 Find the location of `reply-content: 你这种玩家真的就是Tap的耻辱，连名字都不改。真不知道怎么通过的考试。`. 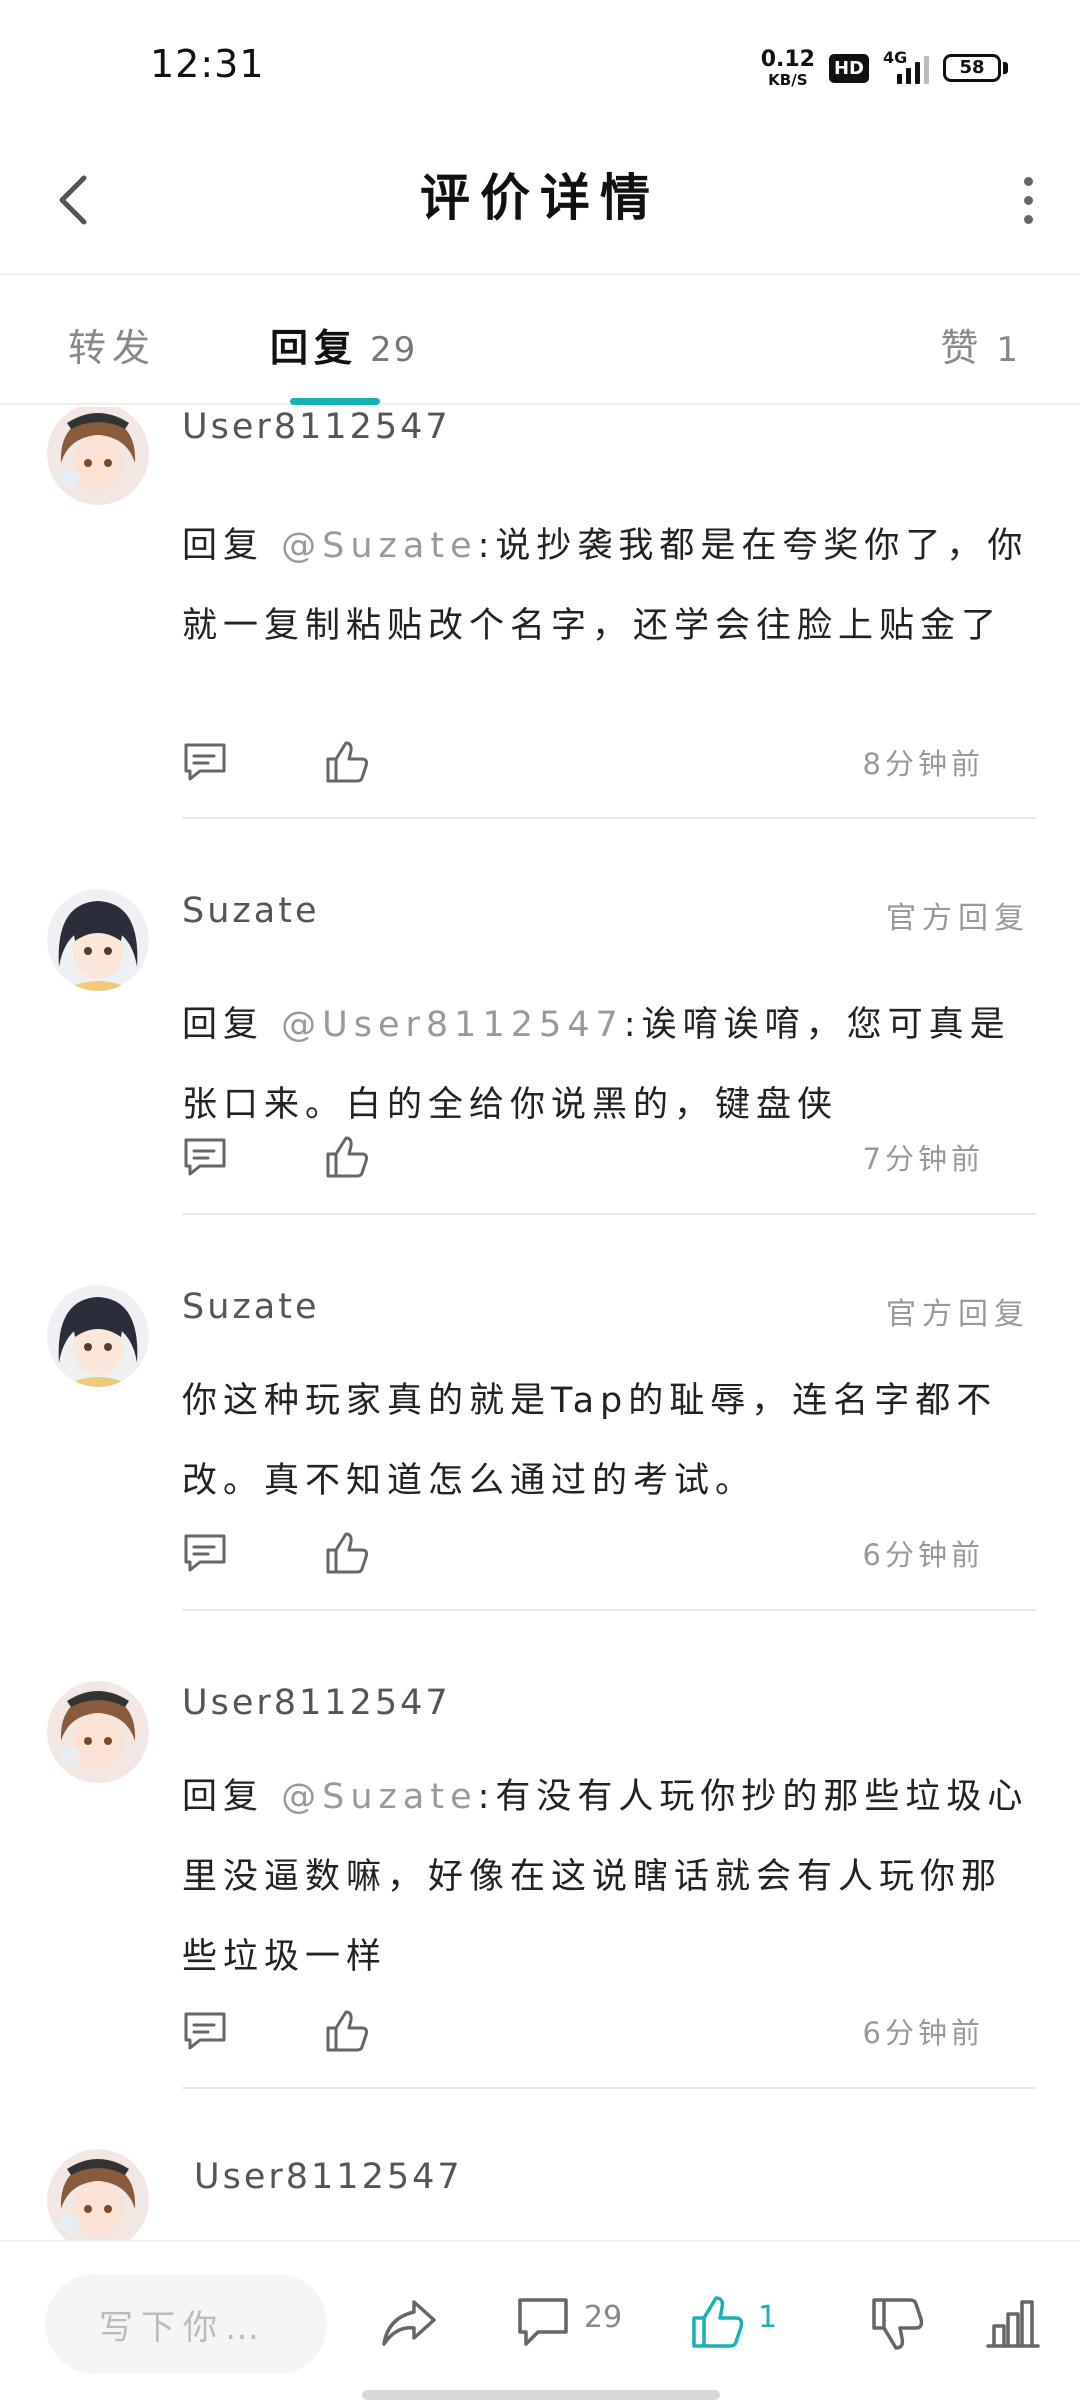

reply-content: 你这种玩家真的就是Tap的耻辱，连名字都不改。真不知道怎么通过的考试。 is located at coordinates (610, 1441).